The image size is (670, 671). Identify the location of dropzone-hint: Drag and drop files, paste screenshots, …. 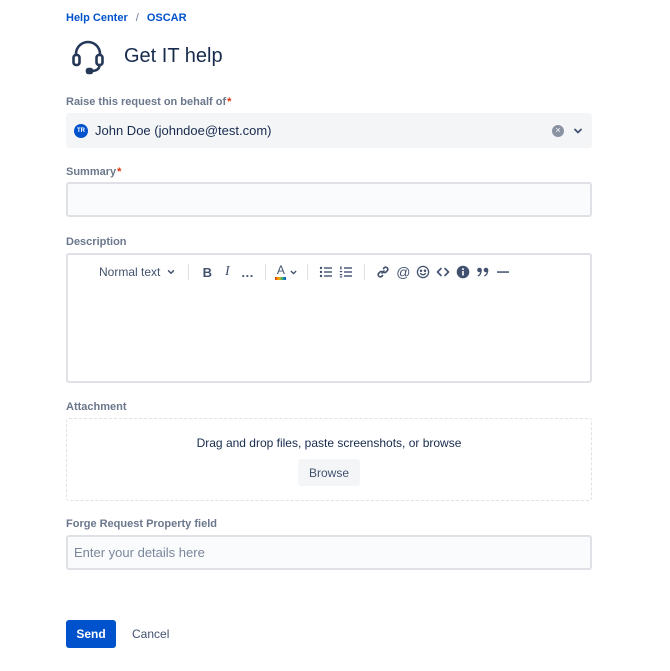
(329, 443).